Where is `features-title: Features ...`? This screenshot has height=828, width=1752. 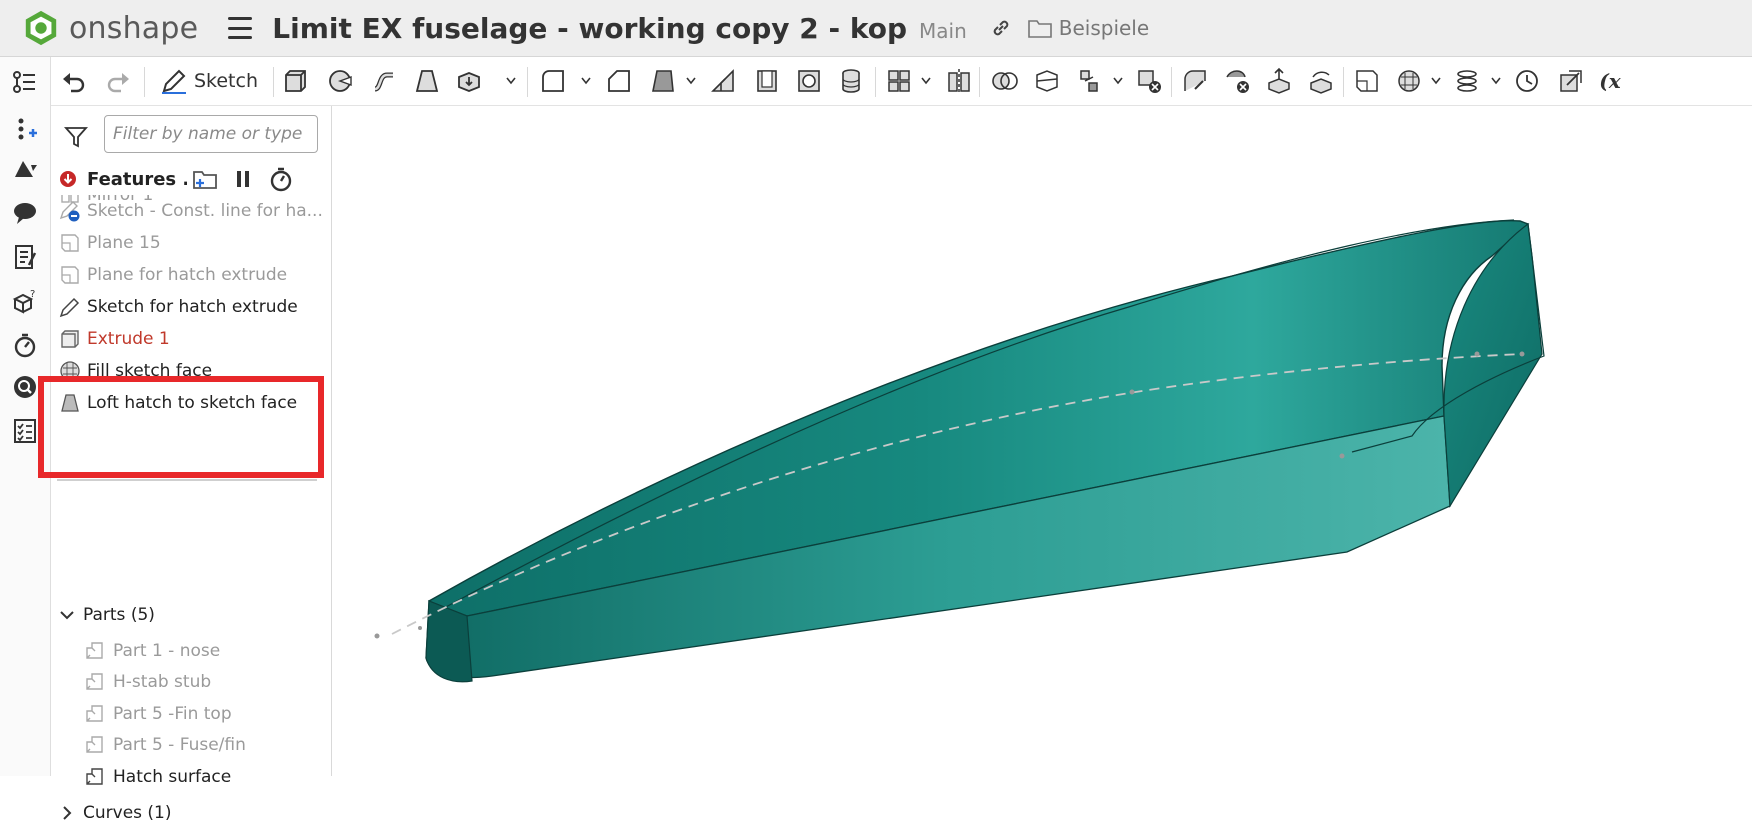
features-title: Features ... is located at coordinates (137, 179).